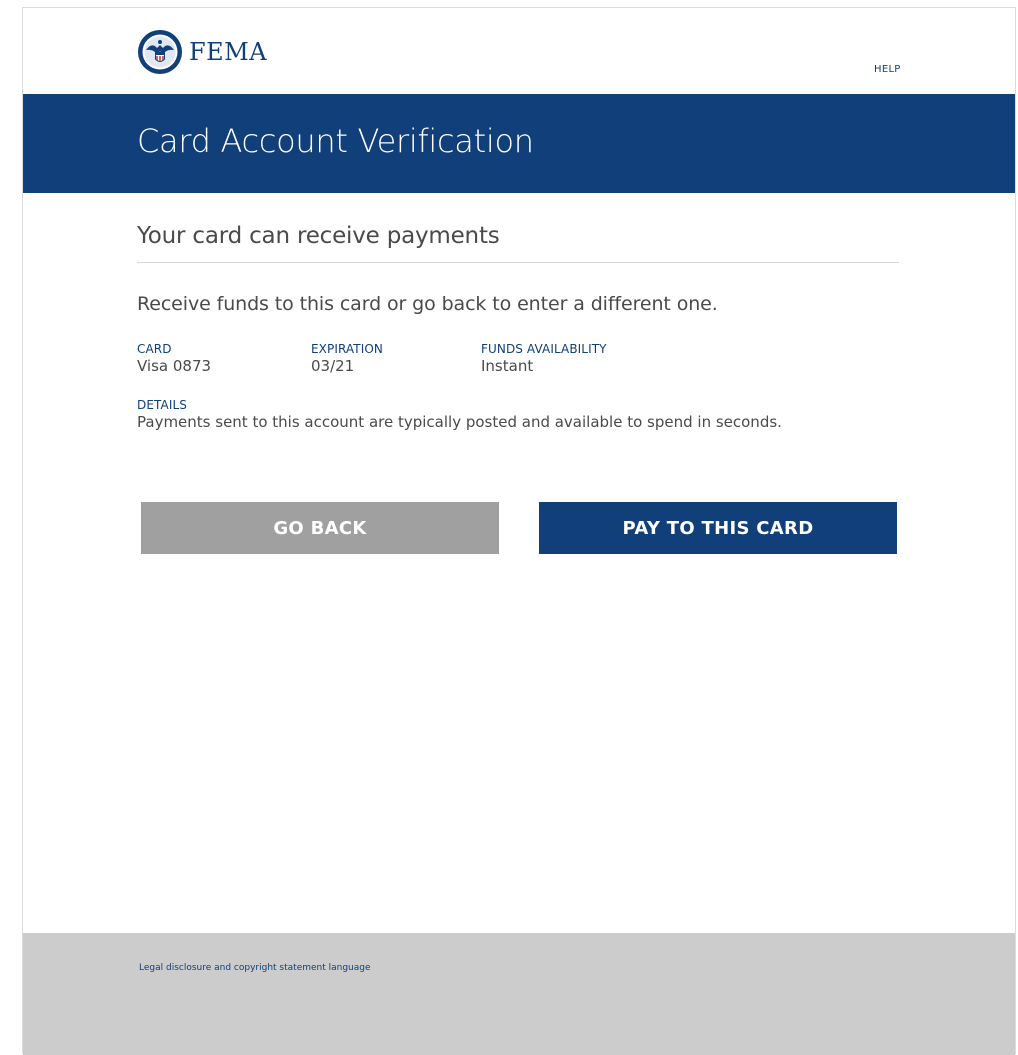  What do you see at coordinates (396, 358) in the screenshot?
I see `expiration-field: EXPIRATION 03/21` at bounding box center [396, 358].